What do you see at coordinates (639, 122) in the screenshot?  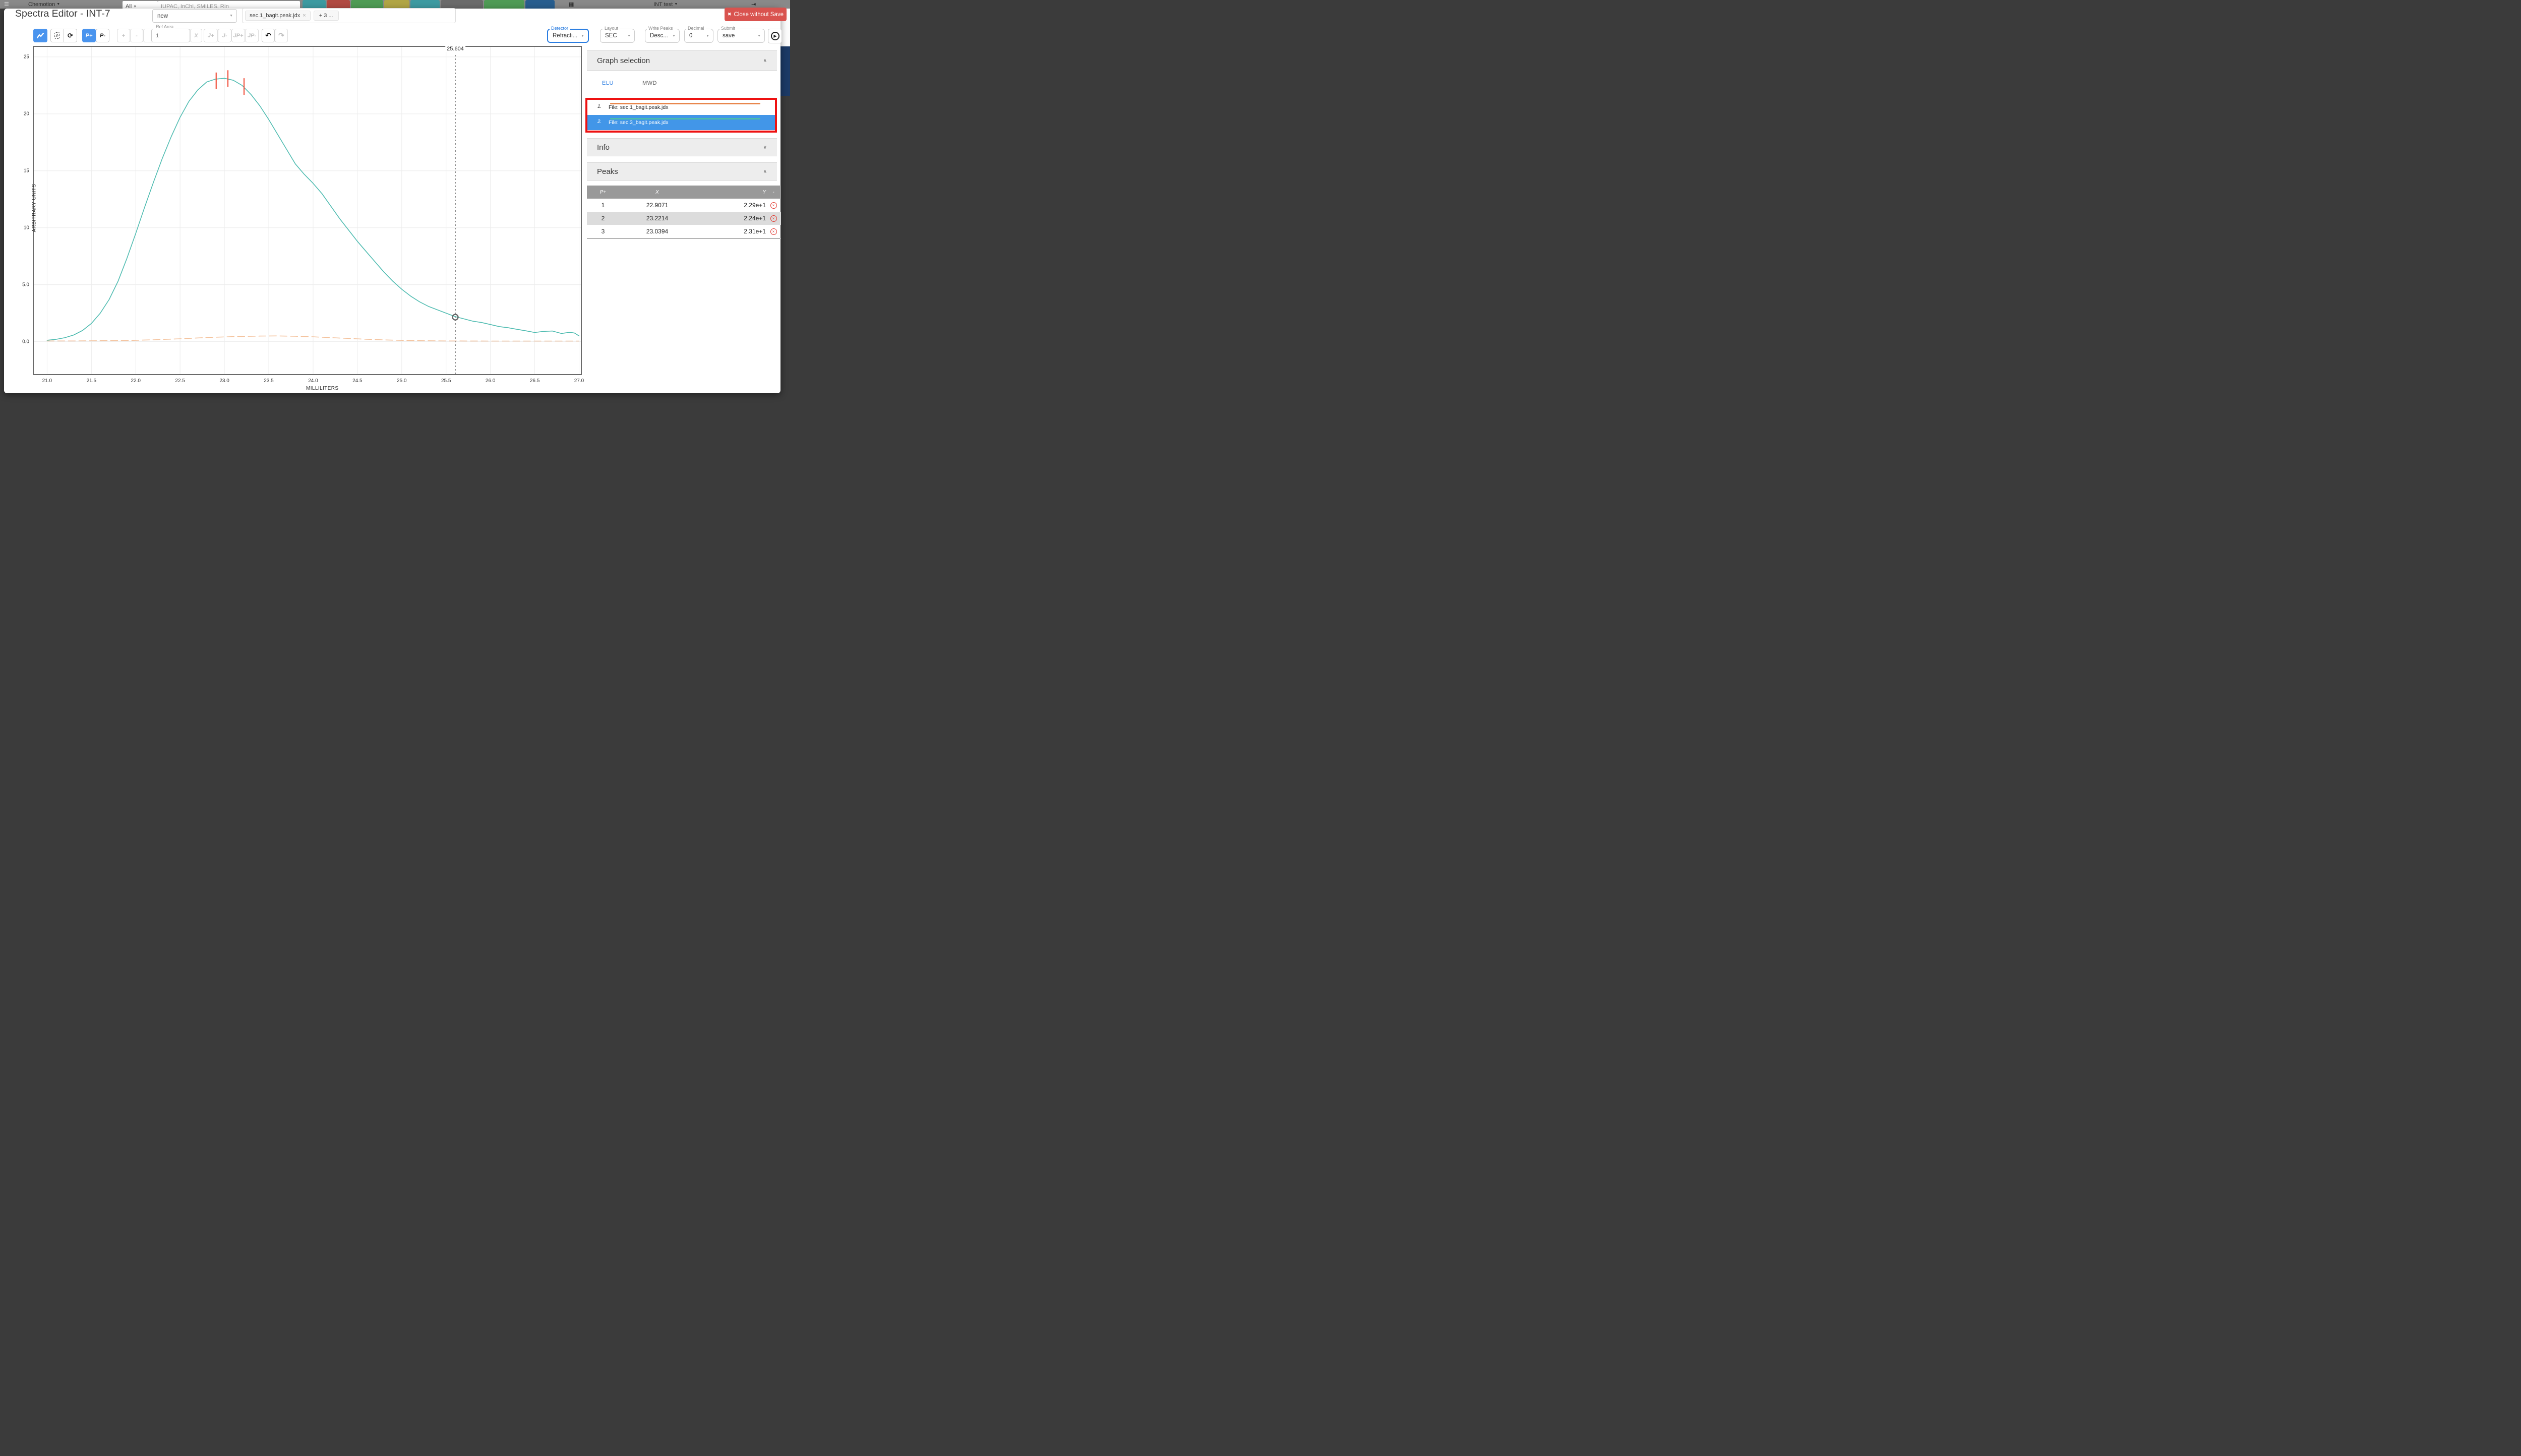 I see `file-label: File: sec.3_bagit.peak.jdx` at bounding box center [639, 122].